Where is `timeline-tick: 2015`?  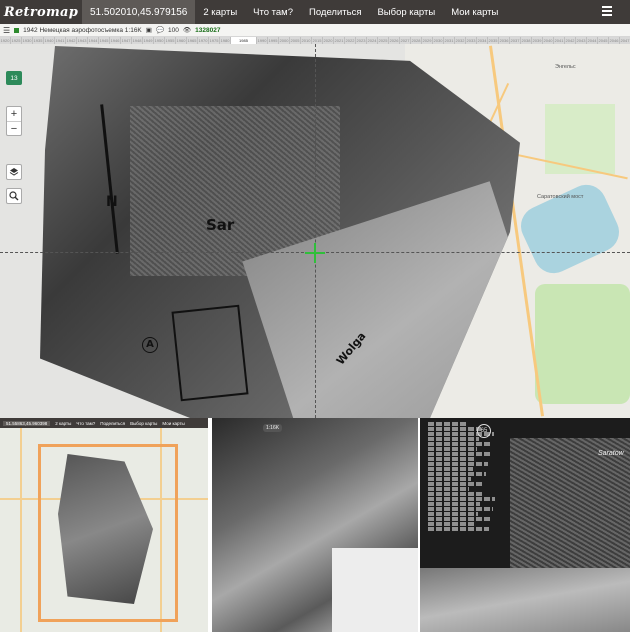 timeline-tick: 2015 is located at coordinates (317, 40).